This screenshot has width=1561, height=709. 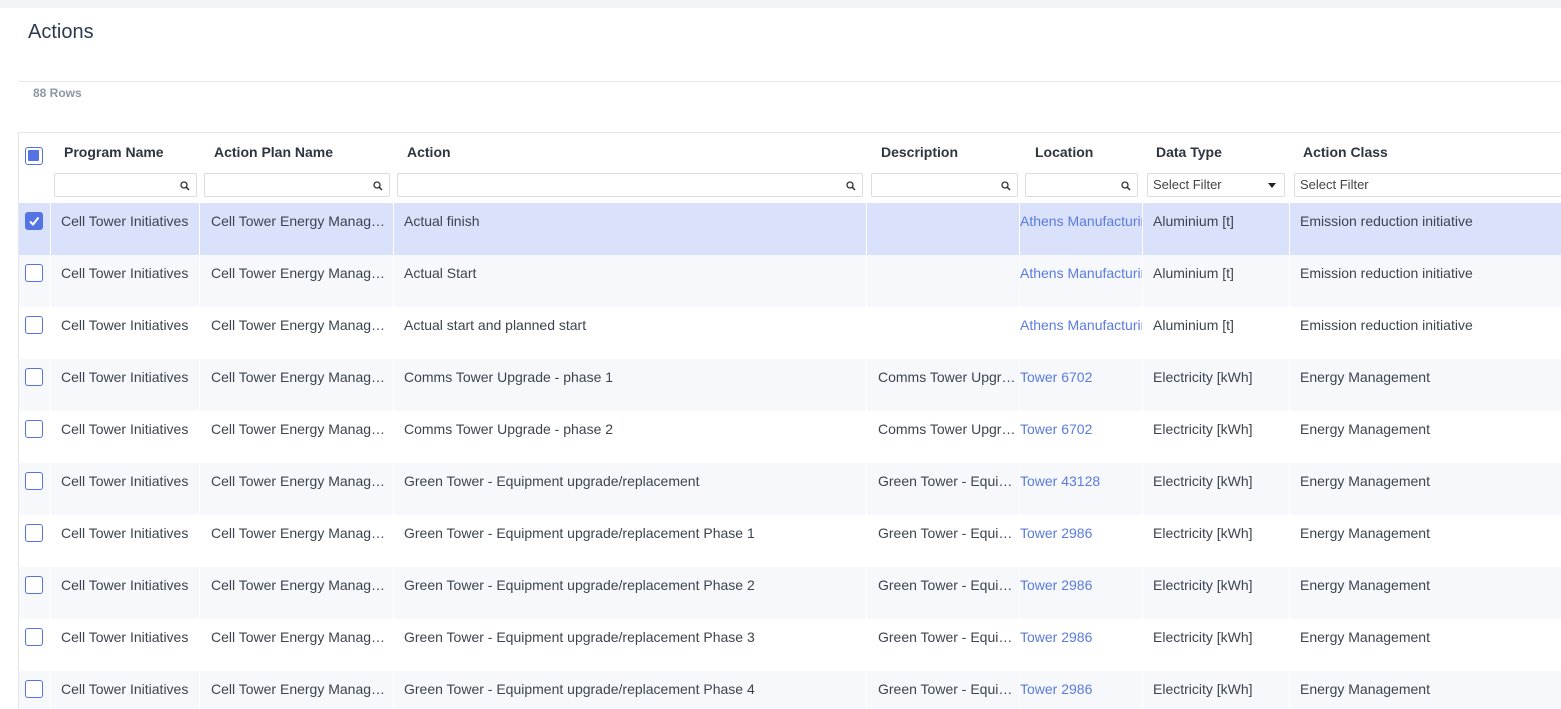 I want to click on column-header-location: Location, so click(x=1064, y=152).